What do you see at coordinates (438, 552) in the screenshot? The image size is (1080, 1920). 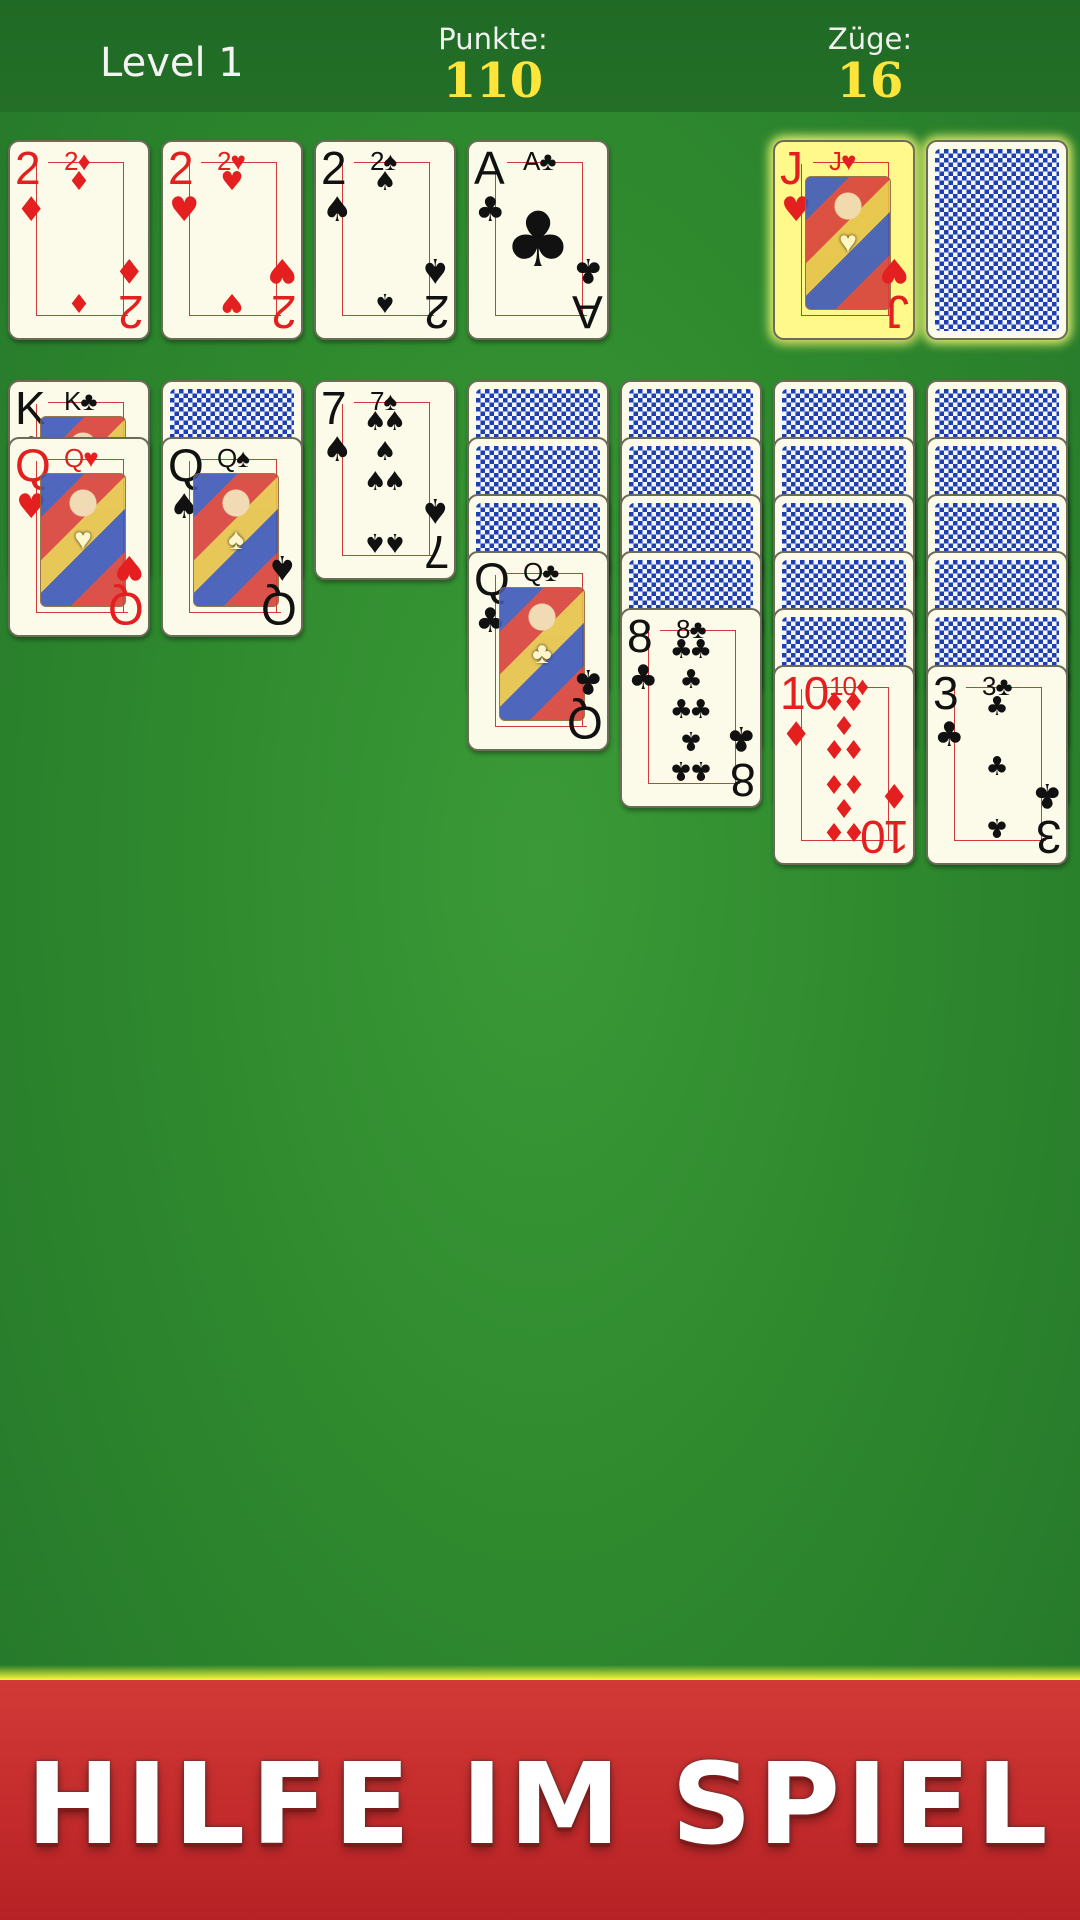 I see `card-rank-inverted: 7` at bounding box center [438, 552].